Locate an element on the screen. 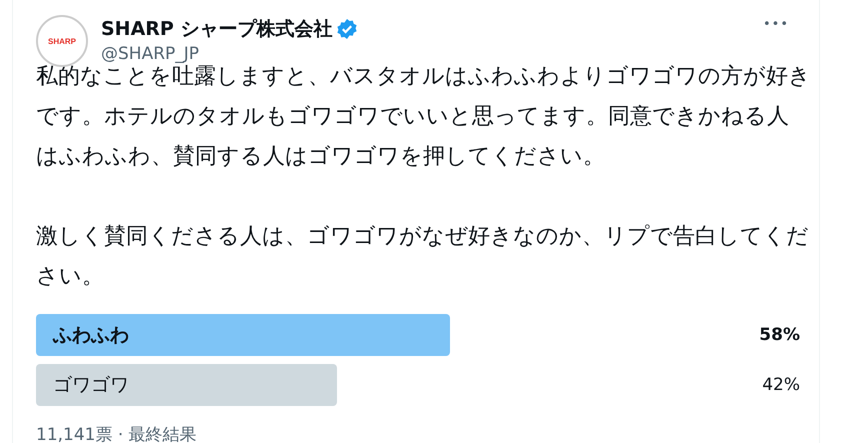 The height and width of the screenshot is (443, 841). poll-option-label: ふわふわ is located at coordinates (90, 335).